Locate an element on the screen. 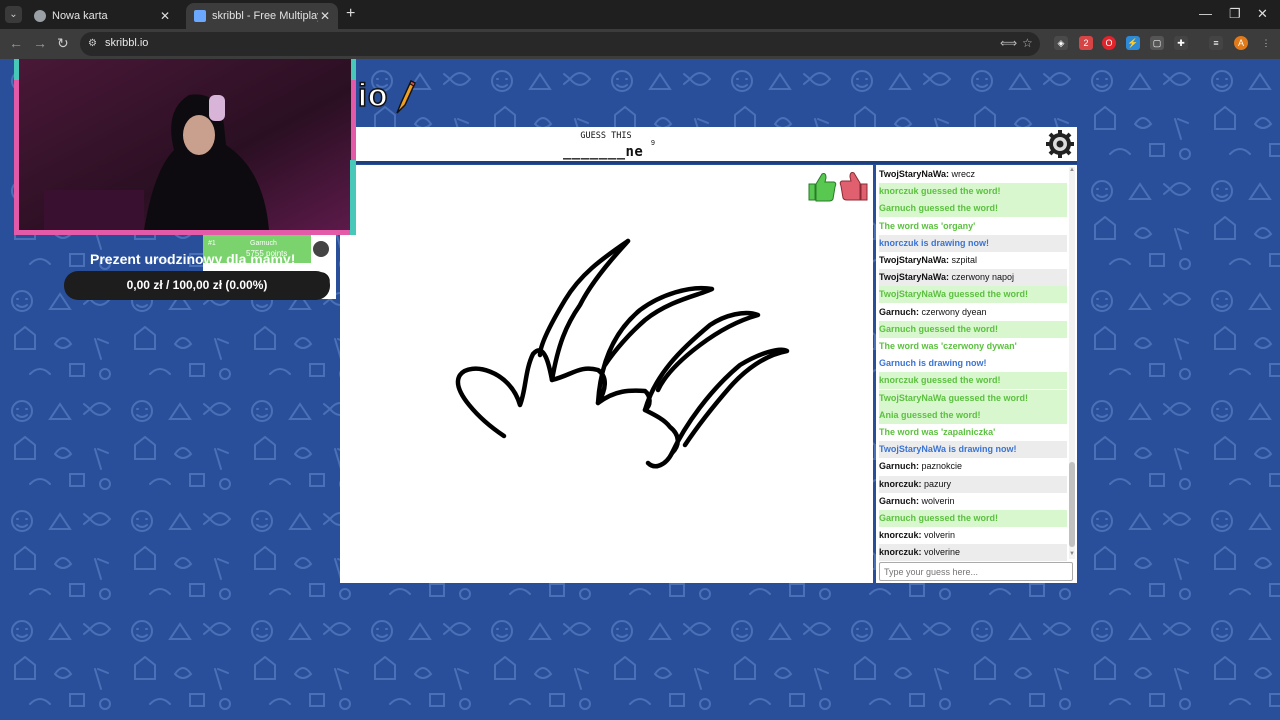 The height and width of the screenshot is (720, 1280). word-length: 9 is located at coordinates (653, 143).